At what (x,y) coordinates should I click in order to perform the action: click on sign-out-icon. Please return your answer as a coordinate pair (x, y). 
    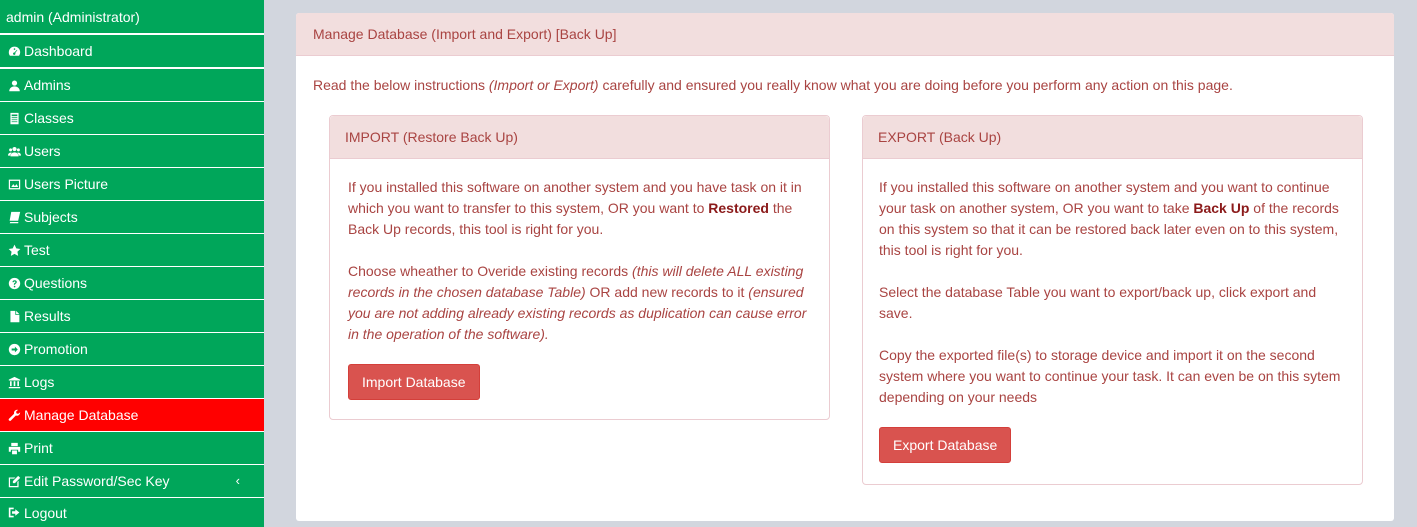
    Looking at the image, I should click on (14, 513).